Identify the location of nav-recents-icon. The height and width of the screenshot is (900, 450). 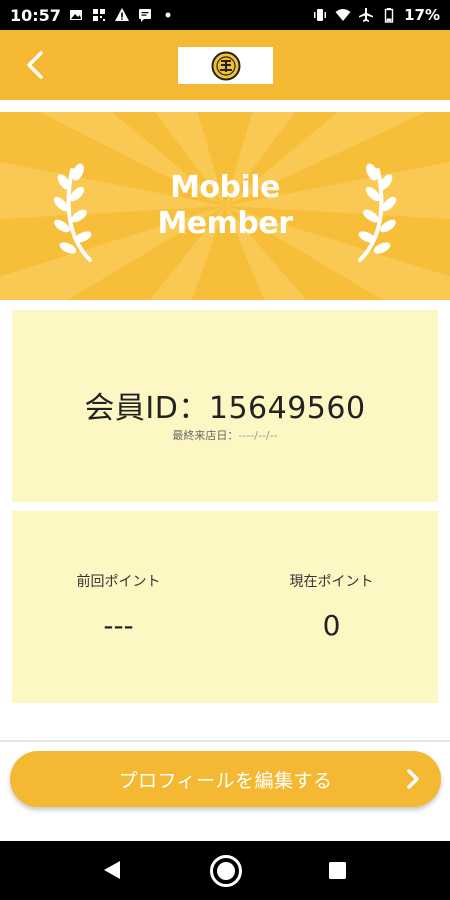
(337, 870).